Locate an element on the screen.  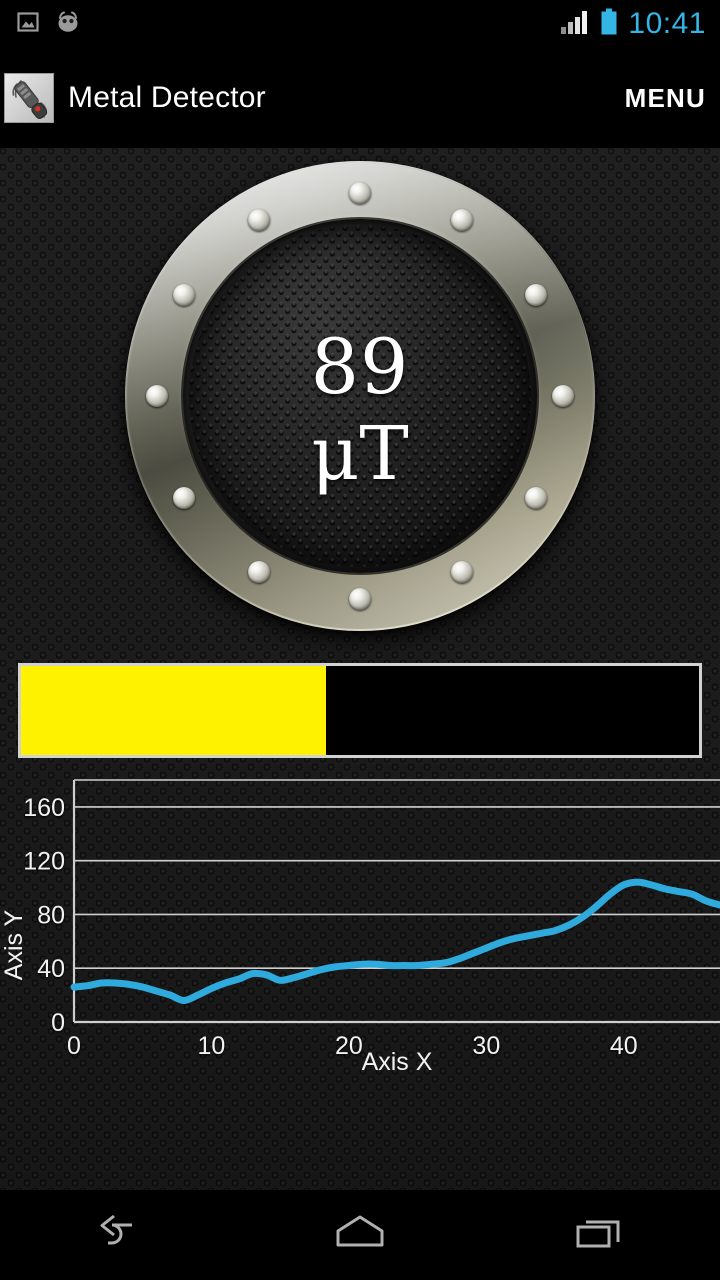
chart-y-tick-label: 160 is located at coordinates (44, 808).